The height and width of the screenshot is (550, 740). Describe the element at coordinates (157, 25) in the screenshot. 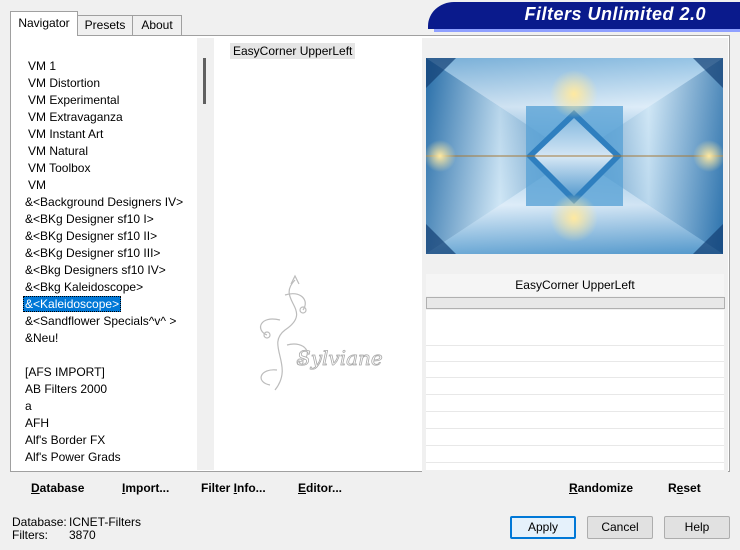

I see `tab-about: About` at that location.